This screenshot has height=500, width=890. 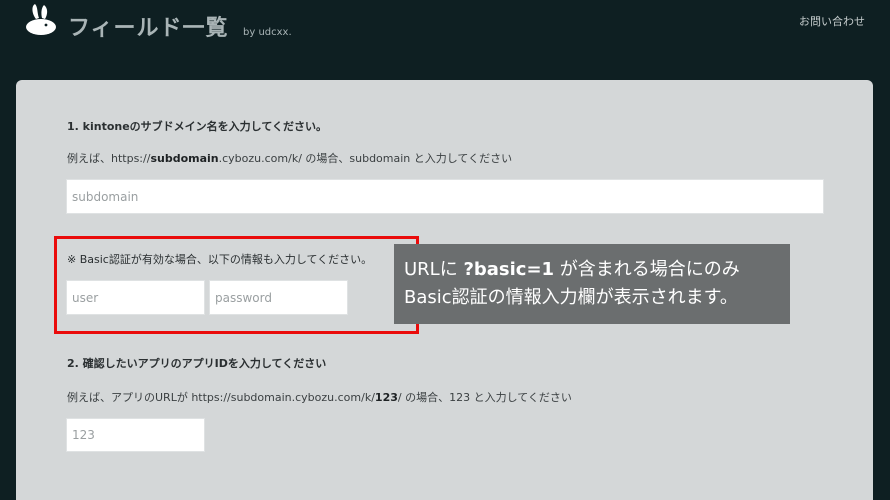 I want to click on subdomain-input, so click(x=445, y=196).